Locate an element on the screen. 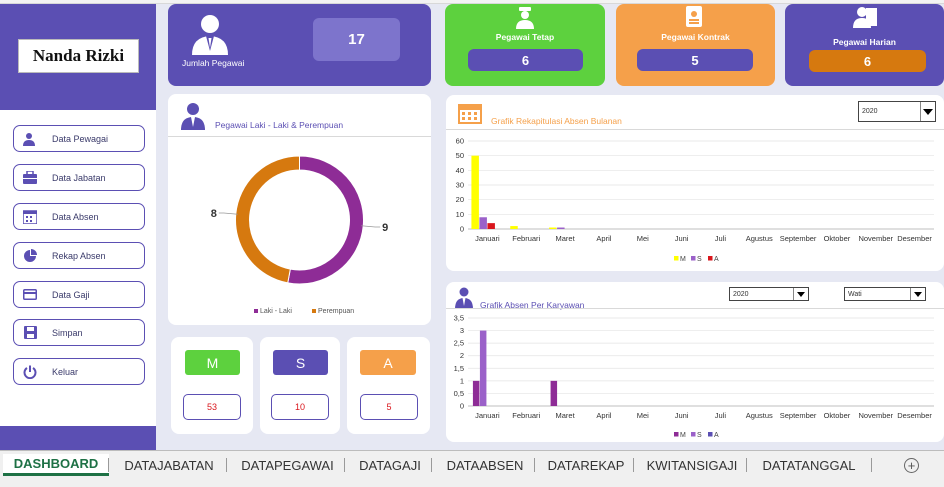 The height and width of the screenshot is (487, 944). attendance-a-label: A is located at coordinates (388, 362).